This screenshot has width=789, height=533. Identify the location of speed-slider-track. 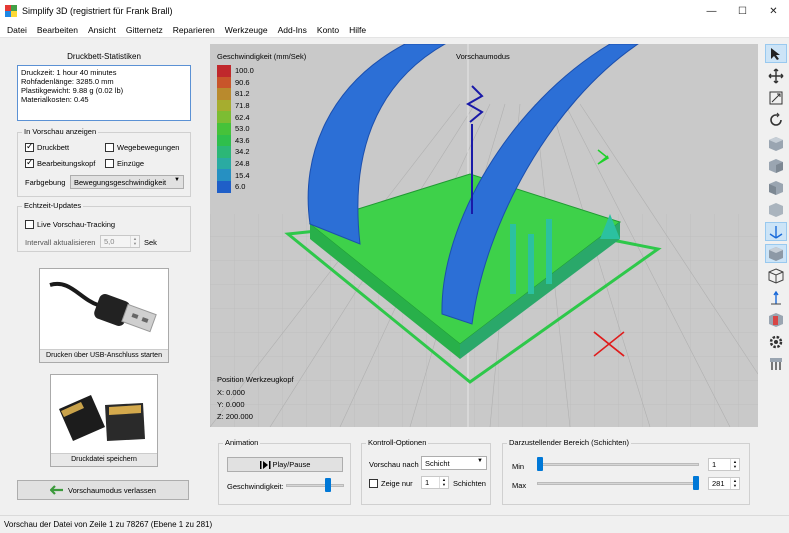
(315, 485).